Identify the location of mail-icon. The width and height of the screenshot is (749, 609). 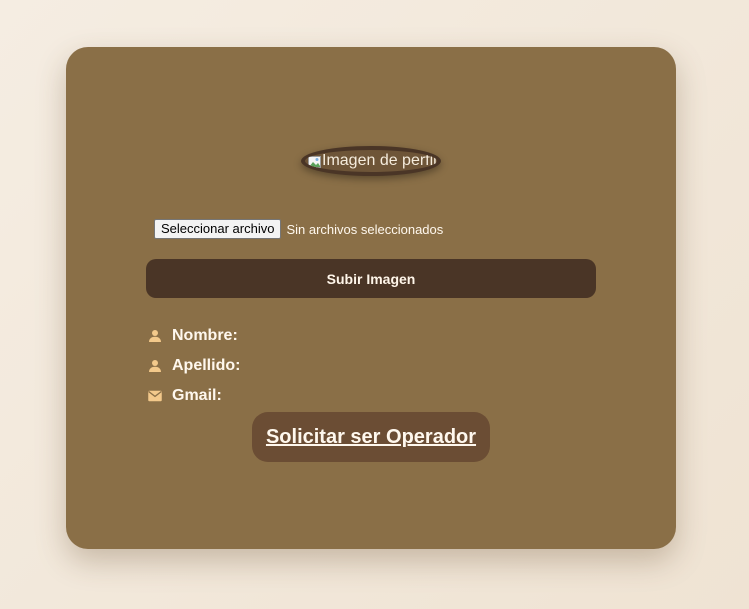
(155, 396).